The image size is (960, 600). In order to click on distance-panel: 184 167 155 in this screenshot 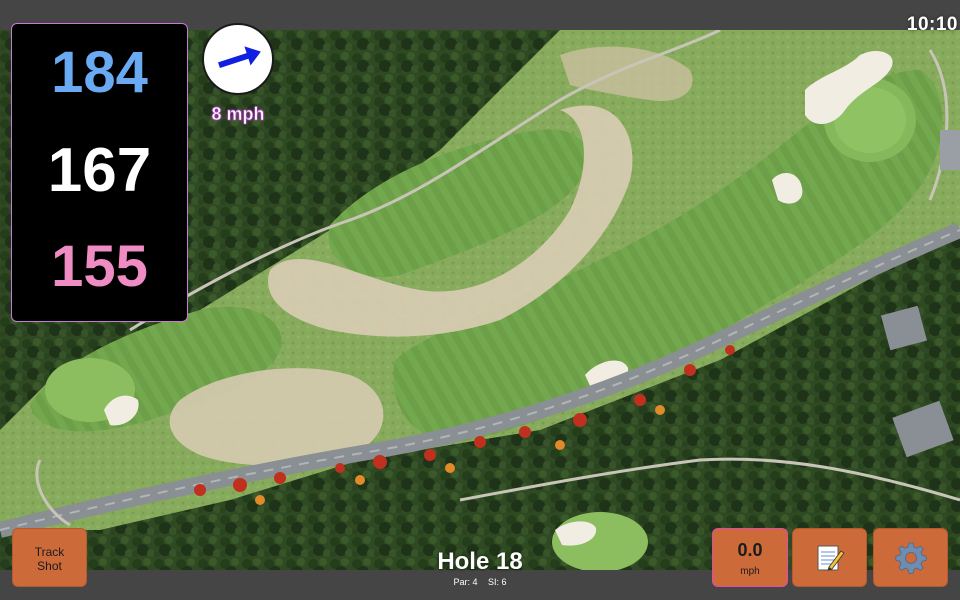, I will do `click(99, 172)`.